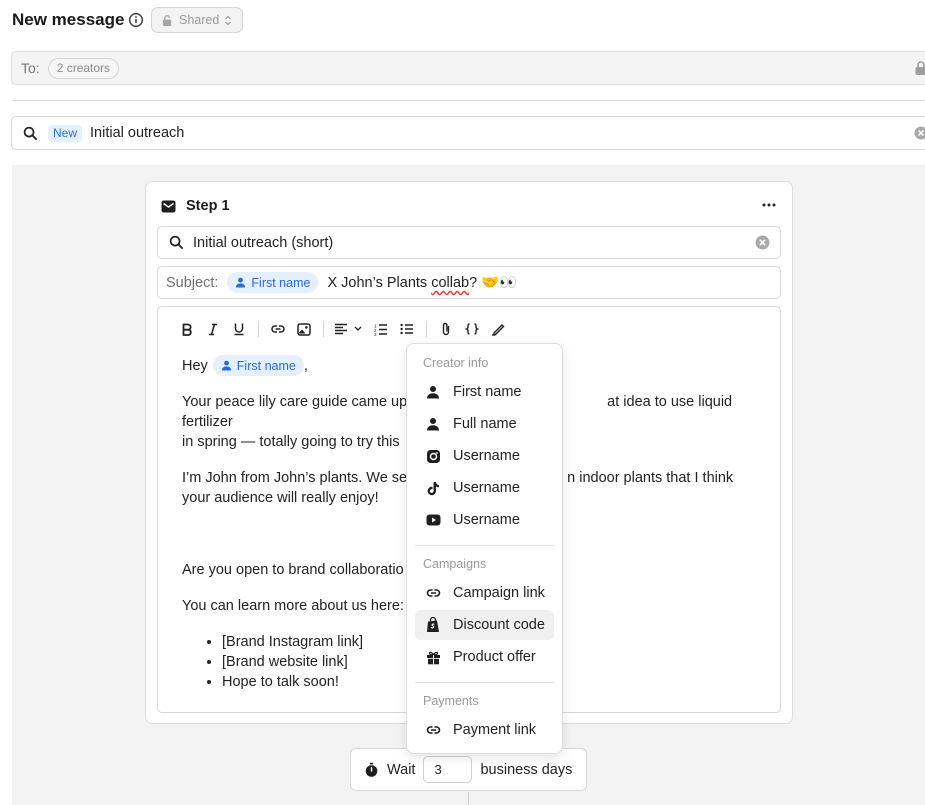  I want to click on visibility-selector: Shared, so click(197, 20).